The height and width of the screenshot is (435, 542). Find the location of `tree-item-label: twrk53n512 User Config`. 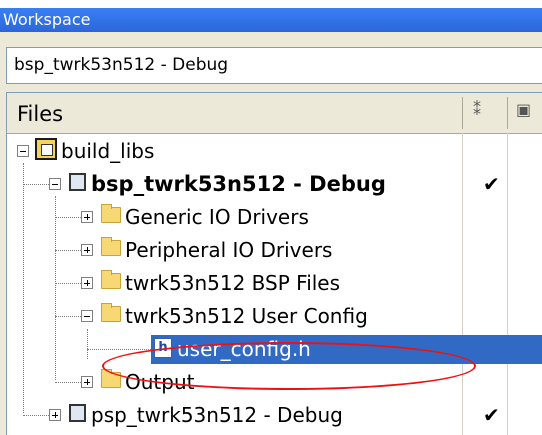

tree-item-label: twrk53n512 User Config is located at coordinates (246, 316).